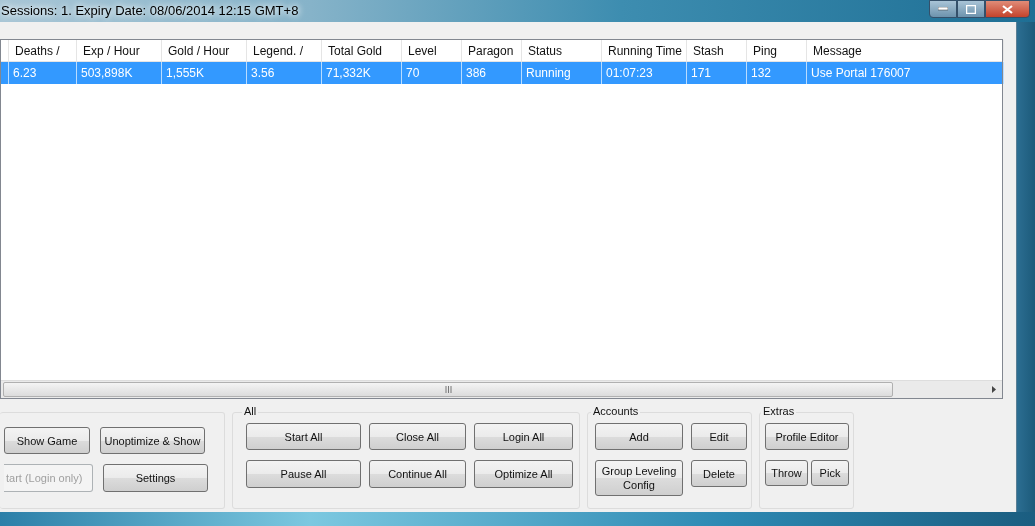  What do you see at coordinates (284, 73) in the screenshot?
I see `table-cell: 3.56` at bounding box center [284, 73].